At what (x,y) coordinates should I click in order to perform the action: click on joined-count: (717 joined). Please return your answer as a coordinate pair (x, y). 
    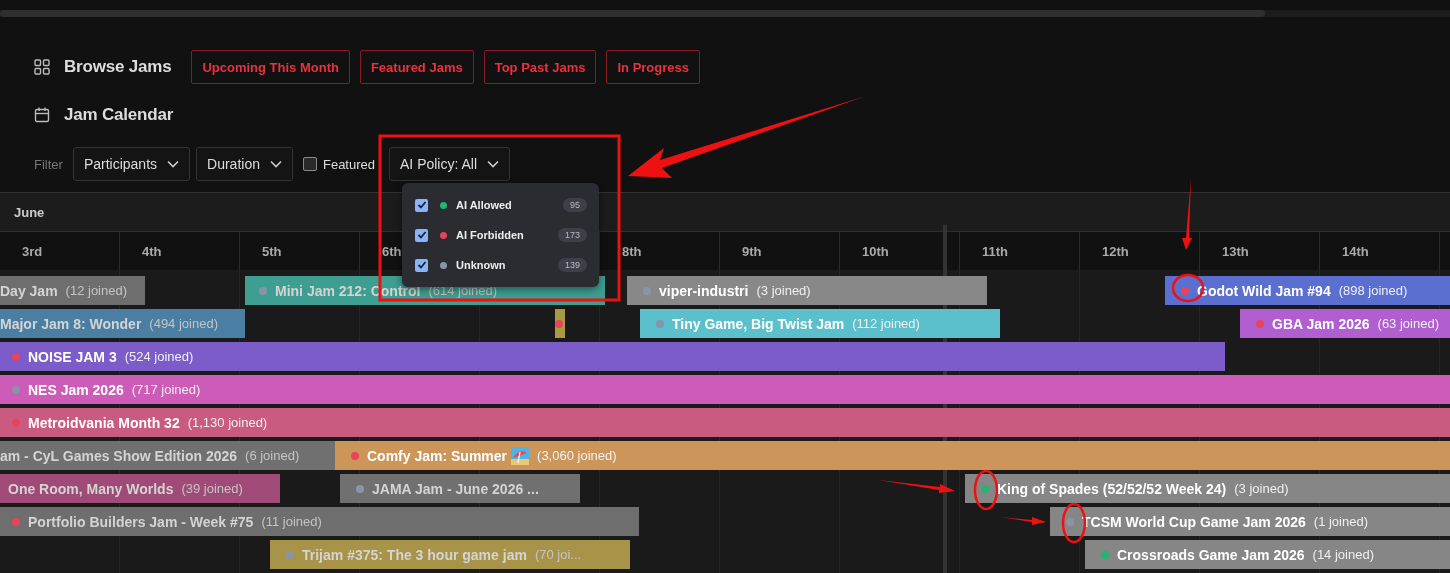
    Looking at the image, I should click on (166, 389).